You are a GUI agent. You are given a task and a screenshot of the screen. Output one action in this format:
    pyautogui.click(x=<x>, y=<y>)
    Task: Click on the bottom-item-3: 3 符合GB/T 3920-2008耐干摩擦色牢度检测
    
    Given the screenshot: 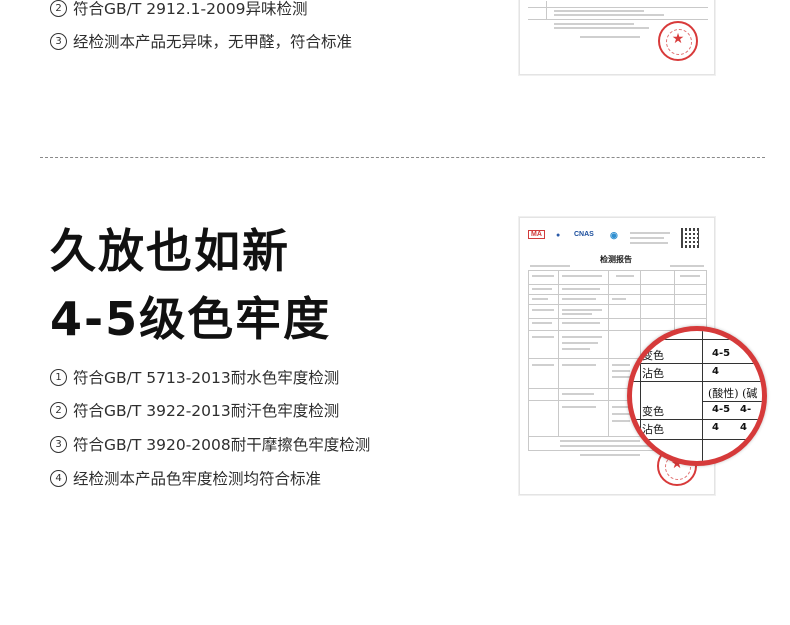 What is the action you would take?
    pyautogui.click(x=210, y=444)
    